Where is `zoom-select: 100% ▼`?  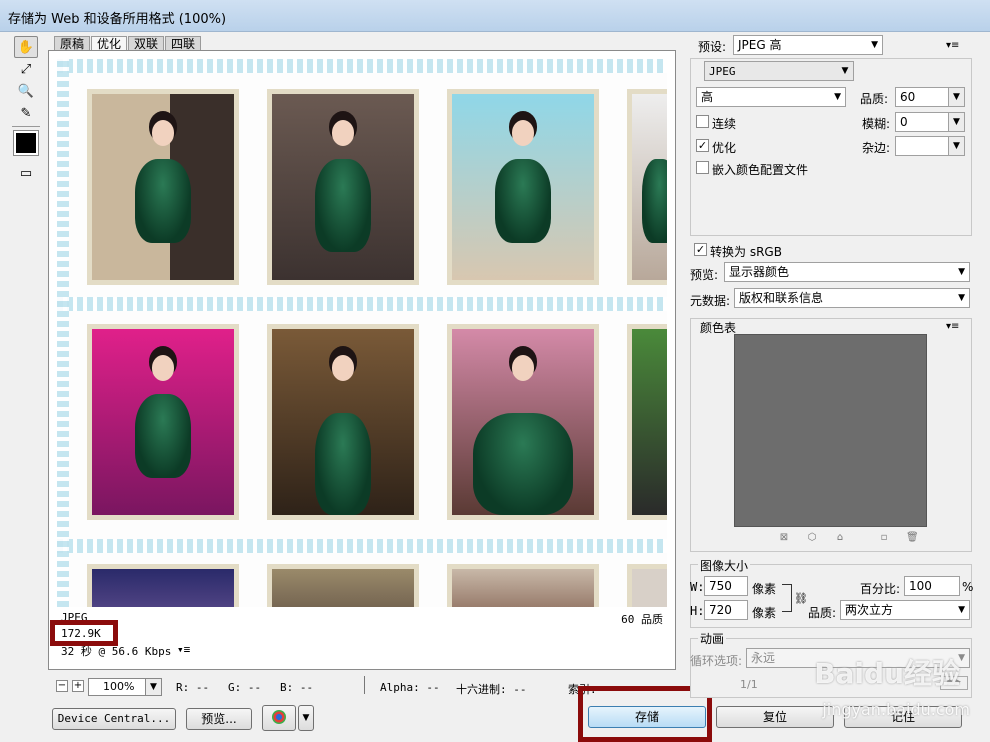
zoom-select: 100% ▼ is located at coordinates (125, 687).